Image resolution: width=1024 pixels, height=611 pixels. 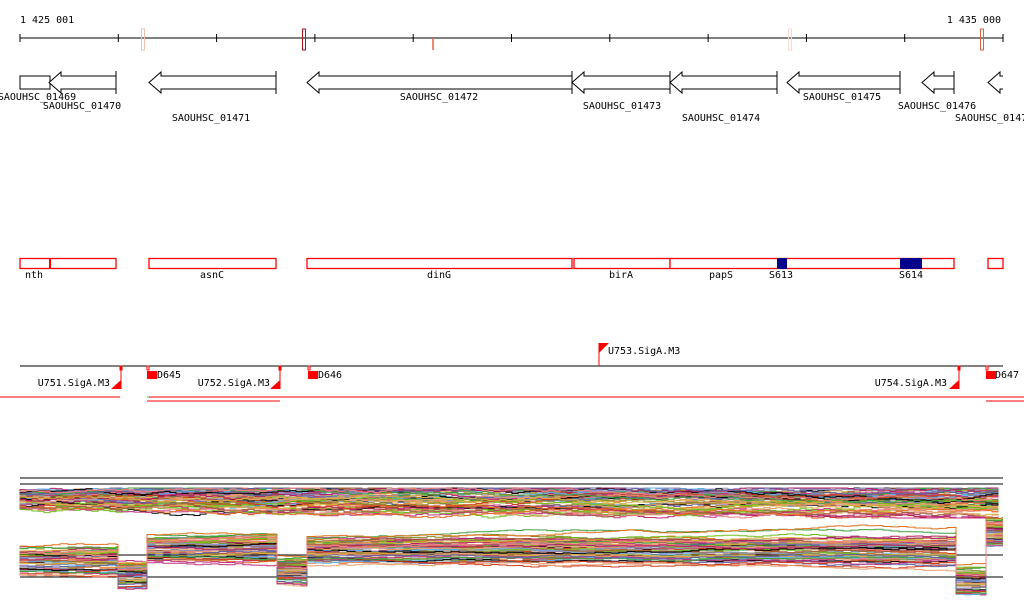 What do you see at coordinates (989, 118) in the screenshot?
I see `gene-label: SAOUHSC_0147` at bounding box center [989, 118].